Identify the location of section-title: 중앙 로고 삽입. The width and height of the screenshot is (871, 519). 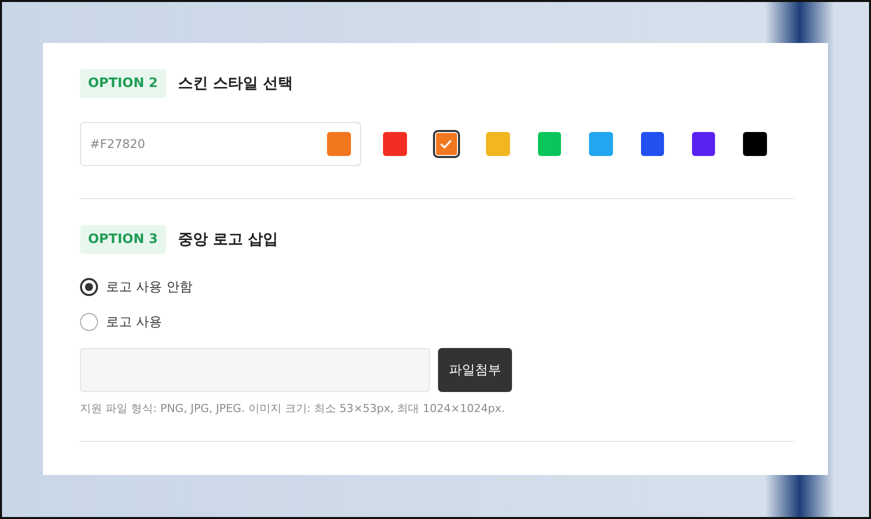
(228, 239).